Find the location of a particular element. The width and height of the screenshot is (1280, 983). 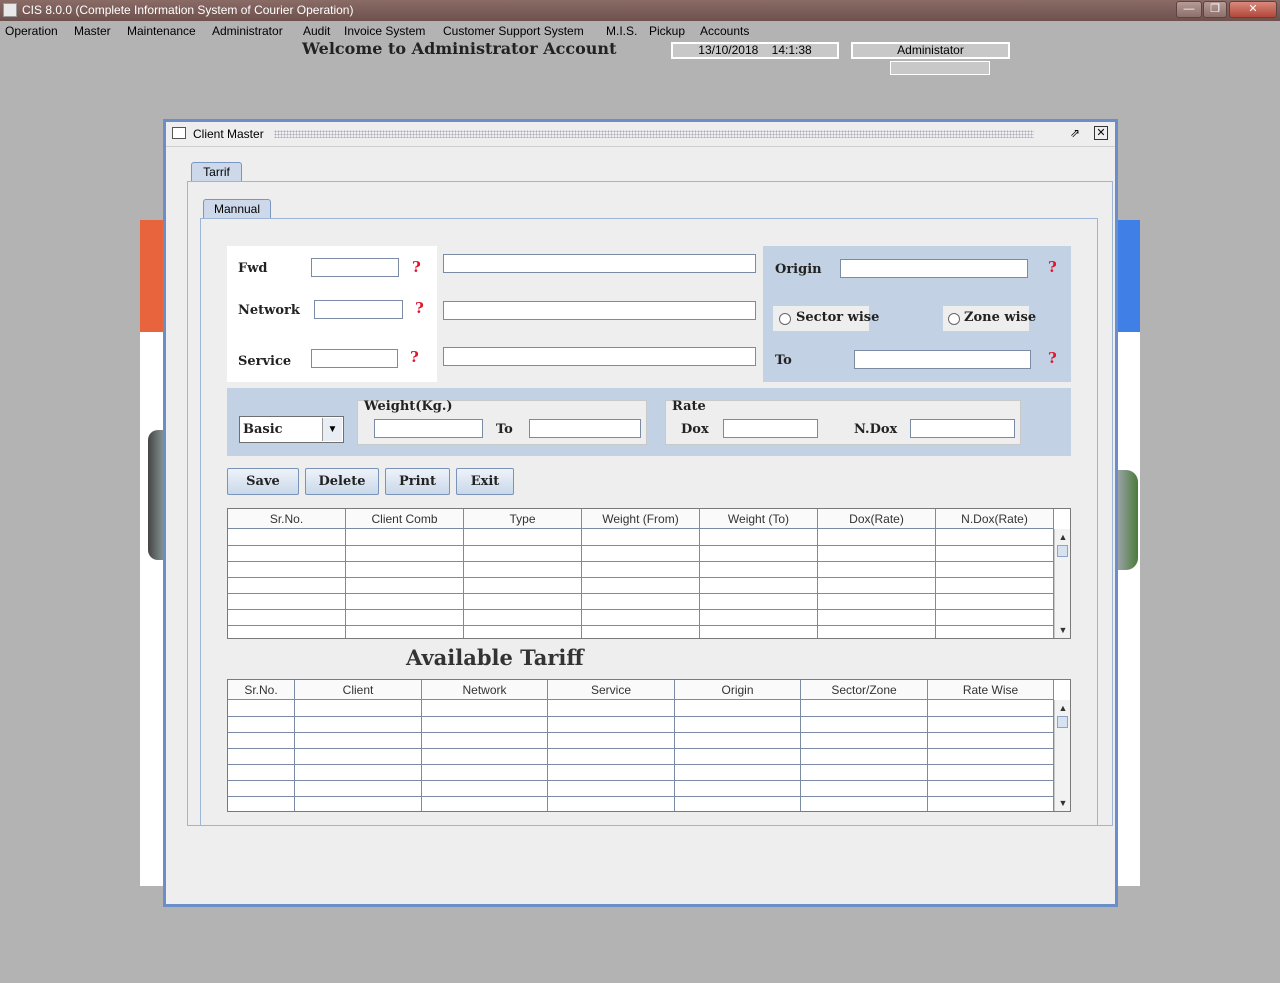

zone-wise-radio: Zone wise is located at coordinates (989, 318).